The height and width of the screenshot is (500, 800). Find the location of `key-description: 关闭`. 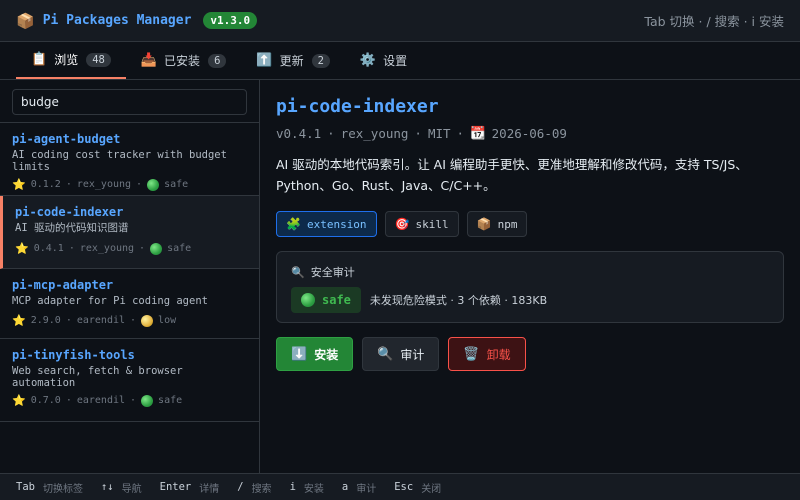

key-description: 关闭 is located at coordinates (431, 489).